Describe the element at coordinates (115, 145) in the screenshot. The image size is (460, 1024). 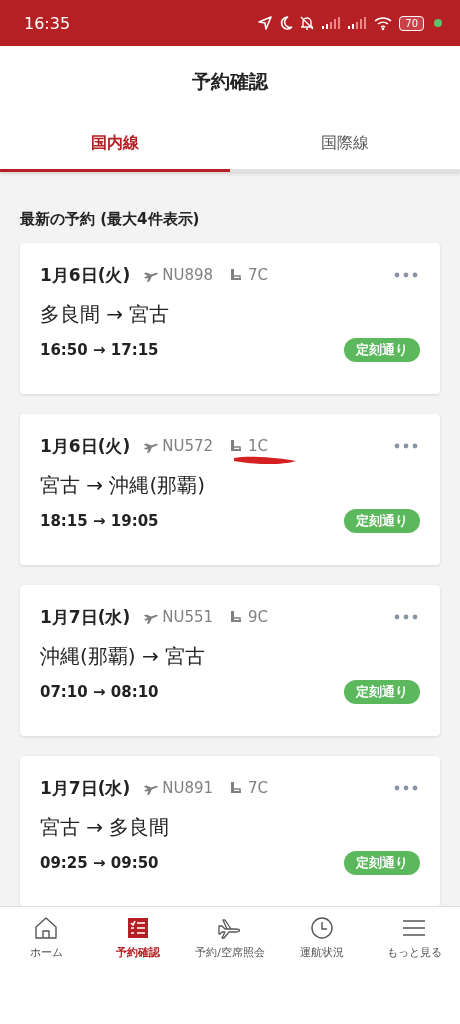
I see `tab: 国内線` at that location.